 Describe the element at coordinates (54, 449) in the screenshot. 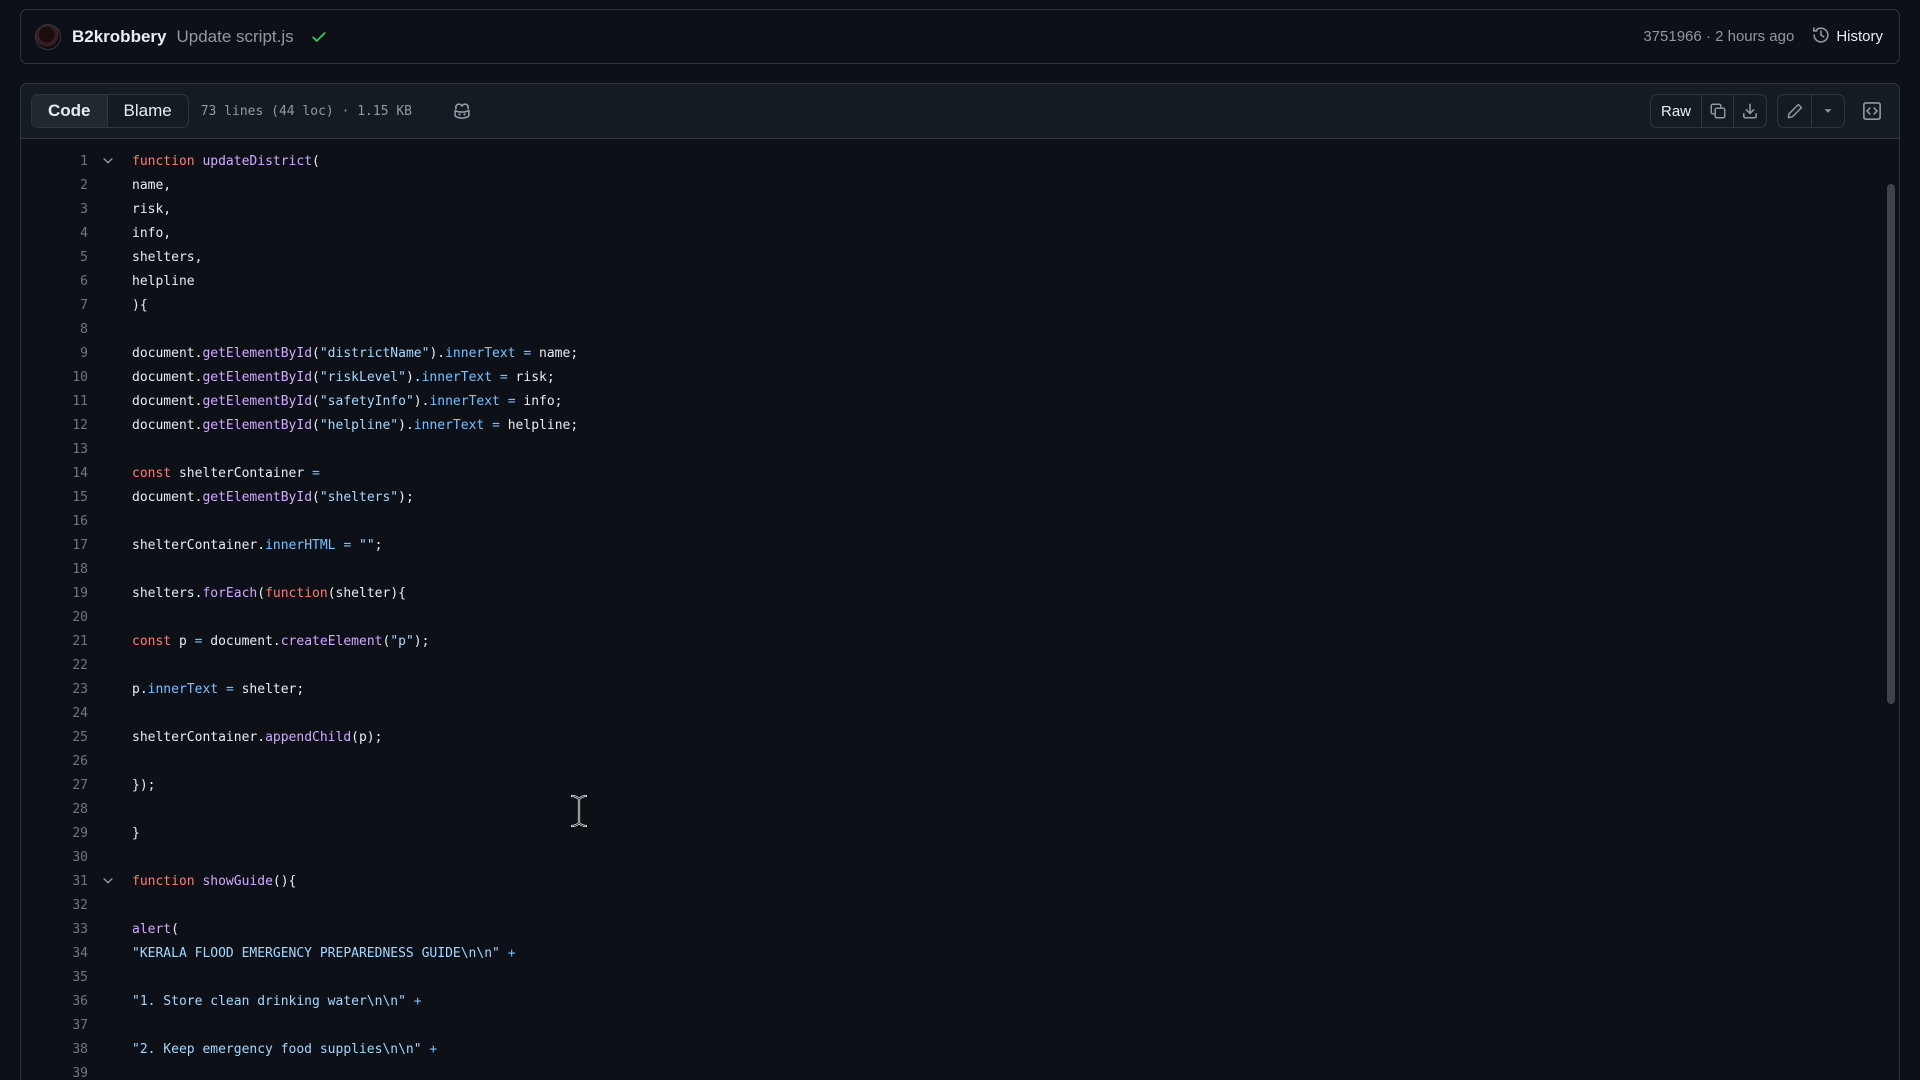

I see `line-number: 13` at that location.